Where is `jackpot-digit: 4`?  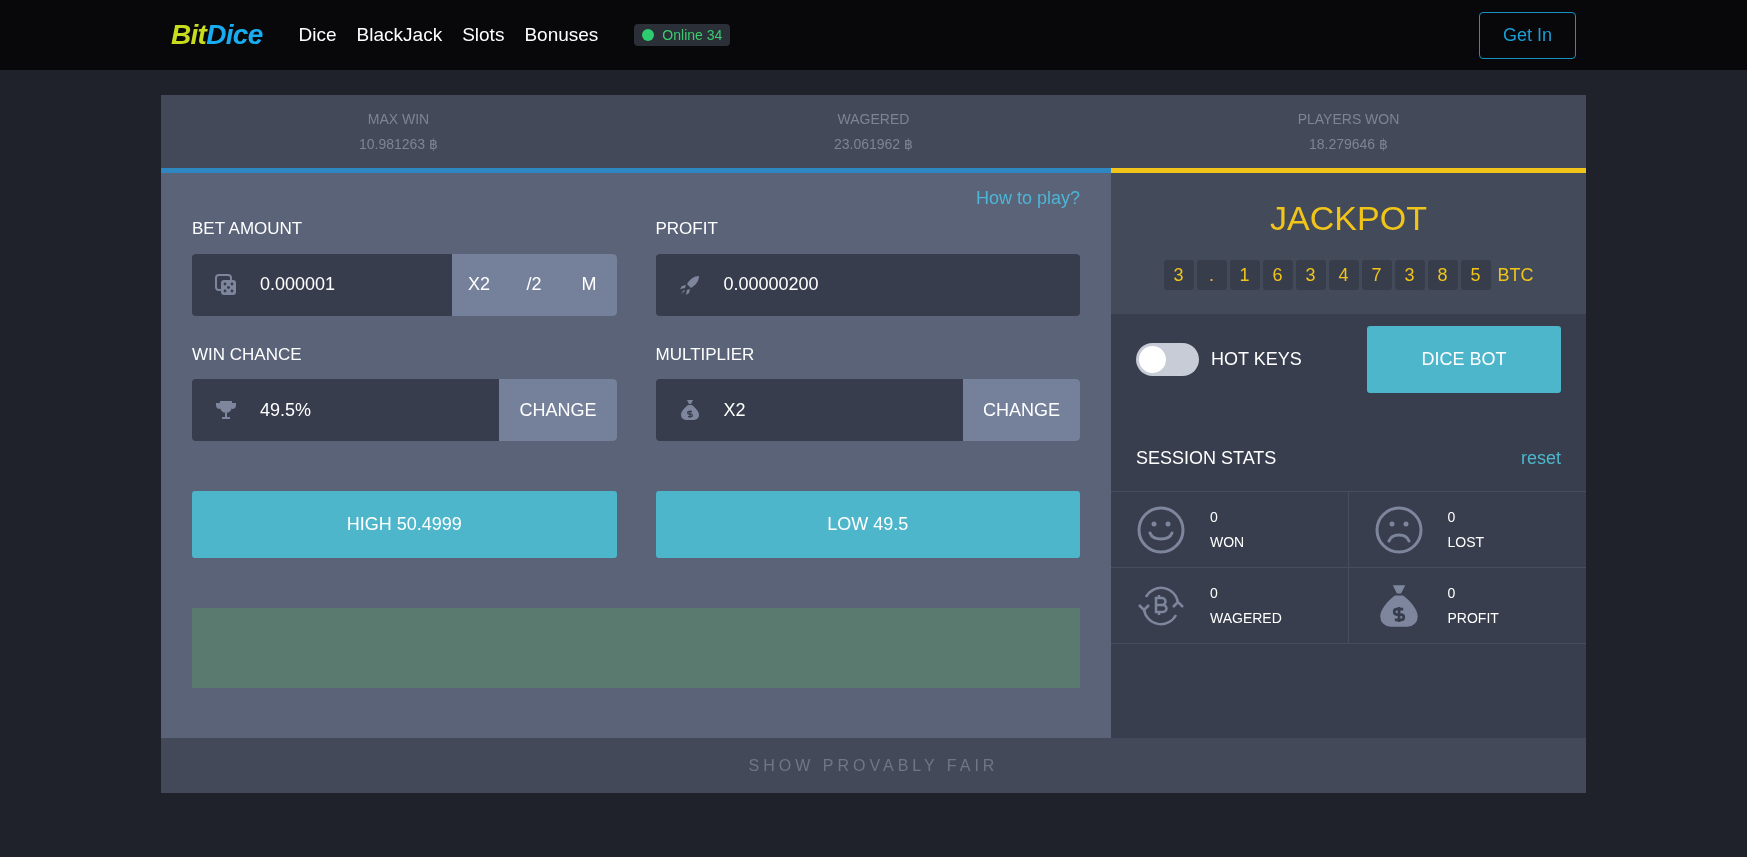 jackpot-digit: 4 is located at coordinates (1343, 275).